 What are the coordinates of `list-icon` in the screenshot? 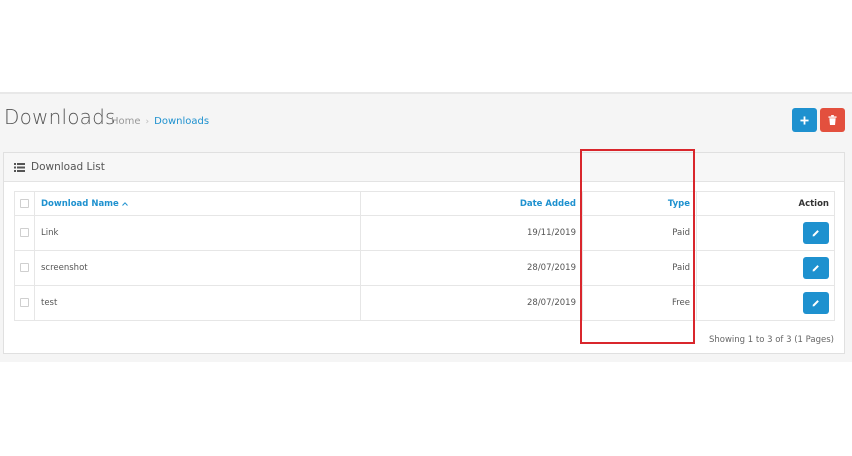 It's located at (19, 167).